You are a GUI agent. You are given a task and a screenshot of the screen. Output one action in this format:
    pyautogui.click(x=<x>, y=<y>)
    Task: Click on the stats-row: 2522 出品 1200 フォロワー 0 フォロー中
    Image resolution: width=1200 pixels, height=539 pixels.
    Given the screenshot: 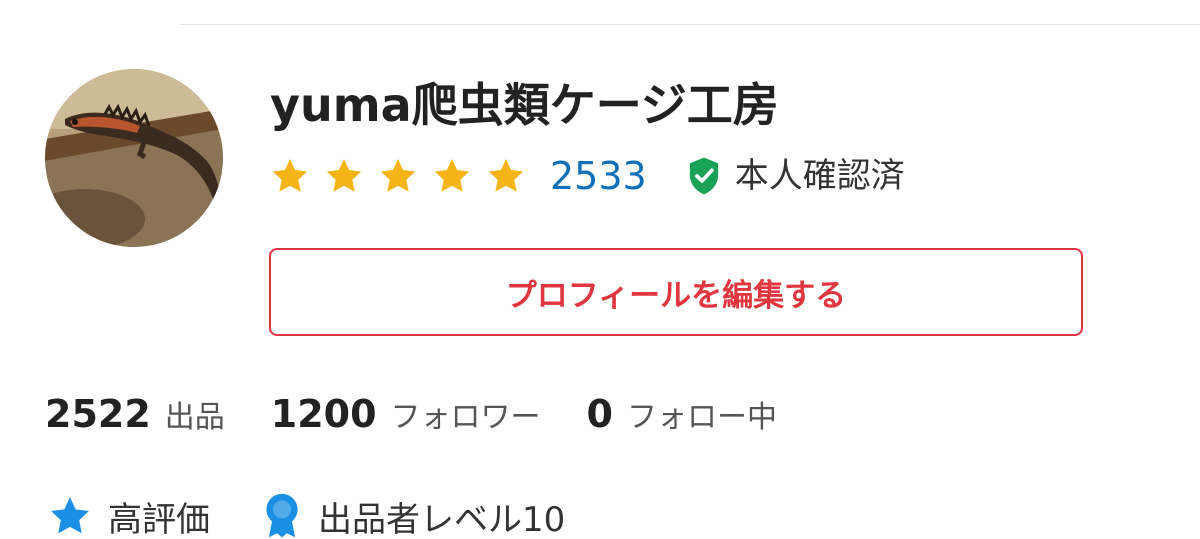 What is the action you would take?
    pyautogui.click(x=434, y=414)
    